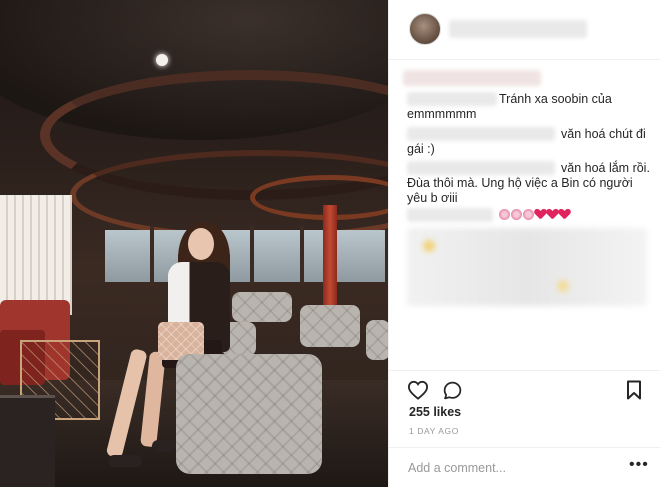  I want to click on comment-emoji-row, so click(534, 214).